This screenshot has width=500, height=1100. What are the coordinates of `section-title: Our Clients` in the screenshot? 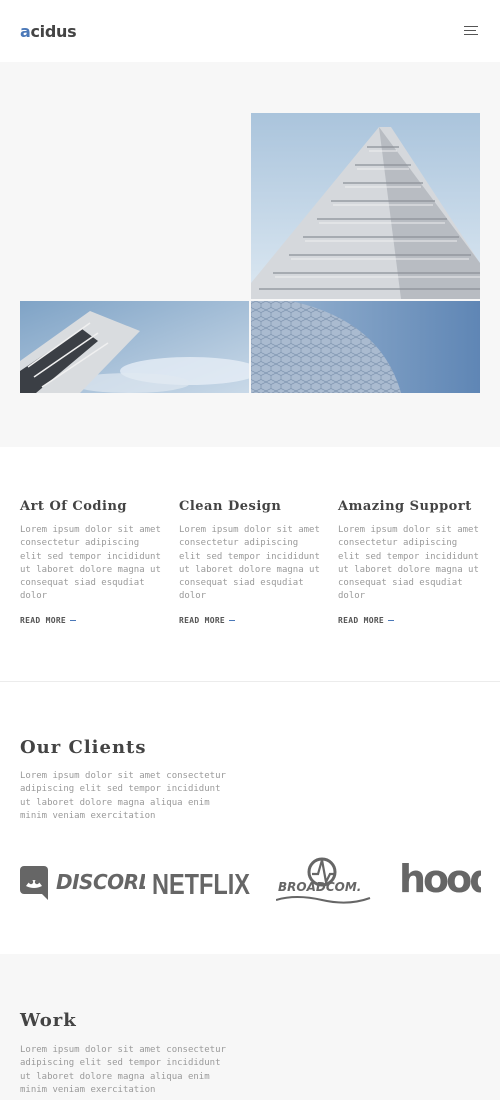 It's located at (83, 747).